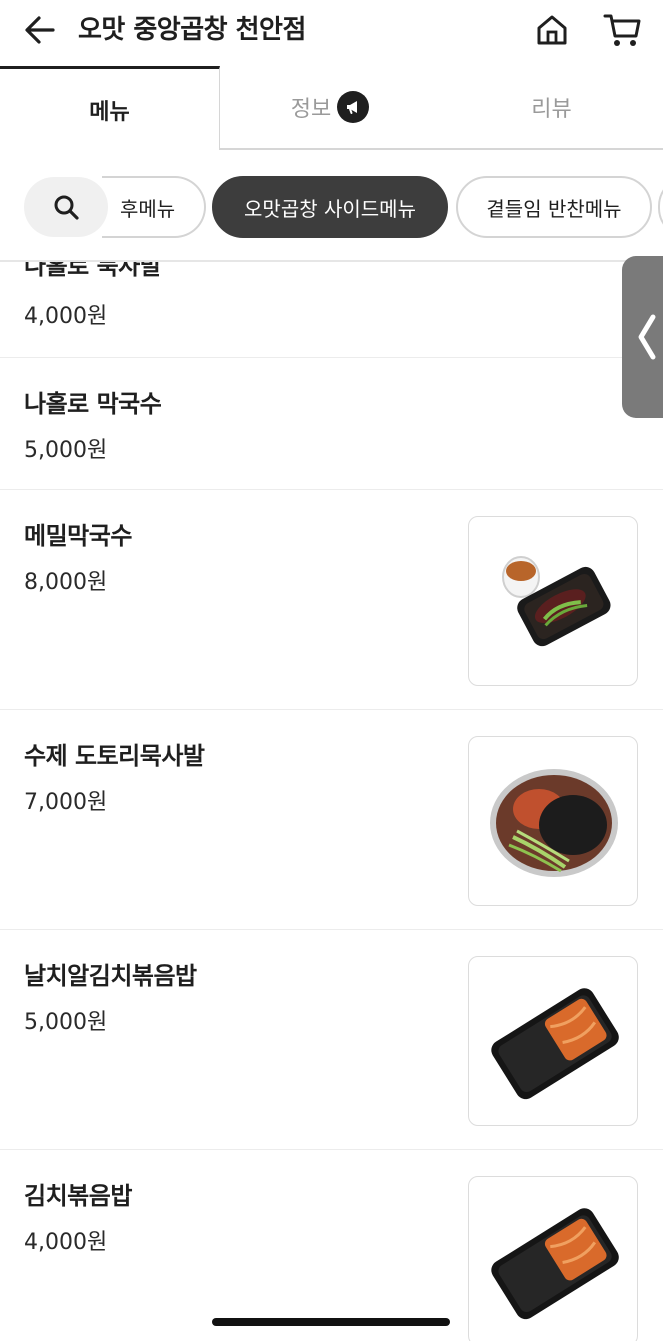 Image resolution: width=663 pixels, height=1341 pixels. What do you see at coordinates (660, 207) in the screenshot?
I see `category-chip` at bounding box center [660, 207].